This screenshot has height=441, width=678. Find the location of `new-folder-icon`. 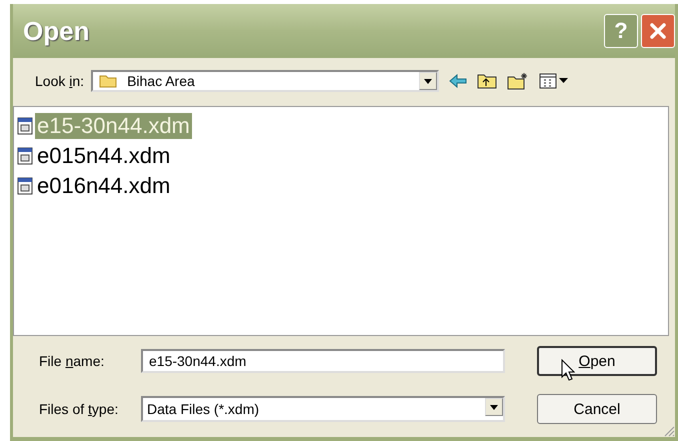

new-folder-icon is located at coordinates (518, 81).